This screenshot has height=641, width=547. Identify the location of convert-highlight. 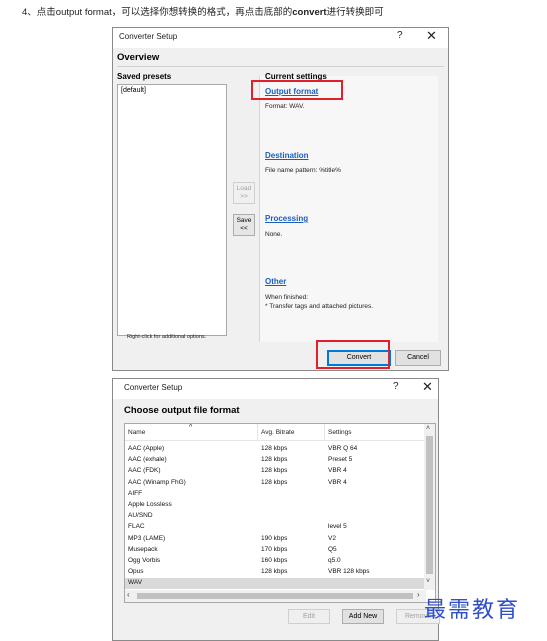
(353, 354).